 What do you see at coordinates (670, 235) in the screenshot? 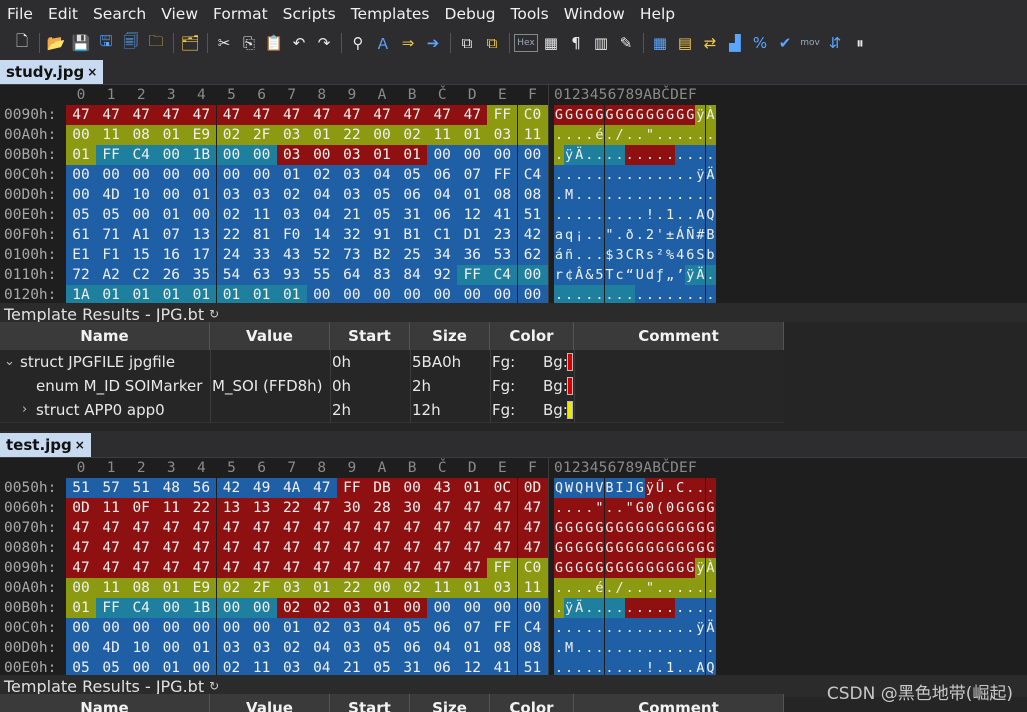
I see `ascii-char: ±` at bounding box center [670, 235].